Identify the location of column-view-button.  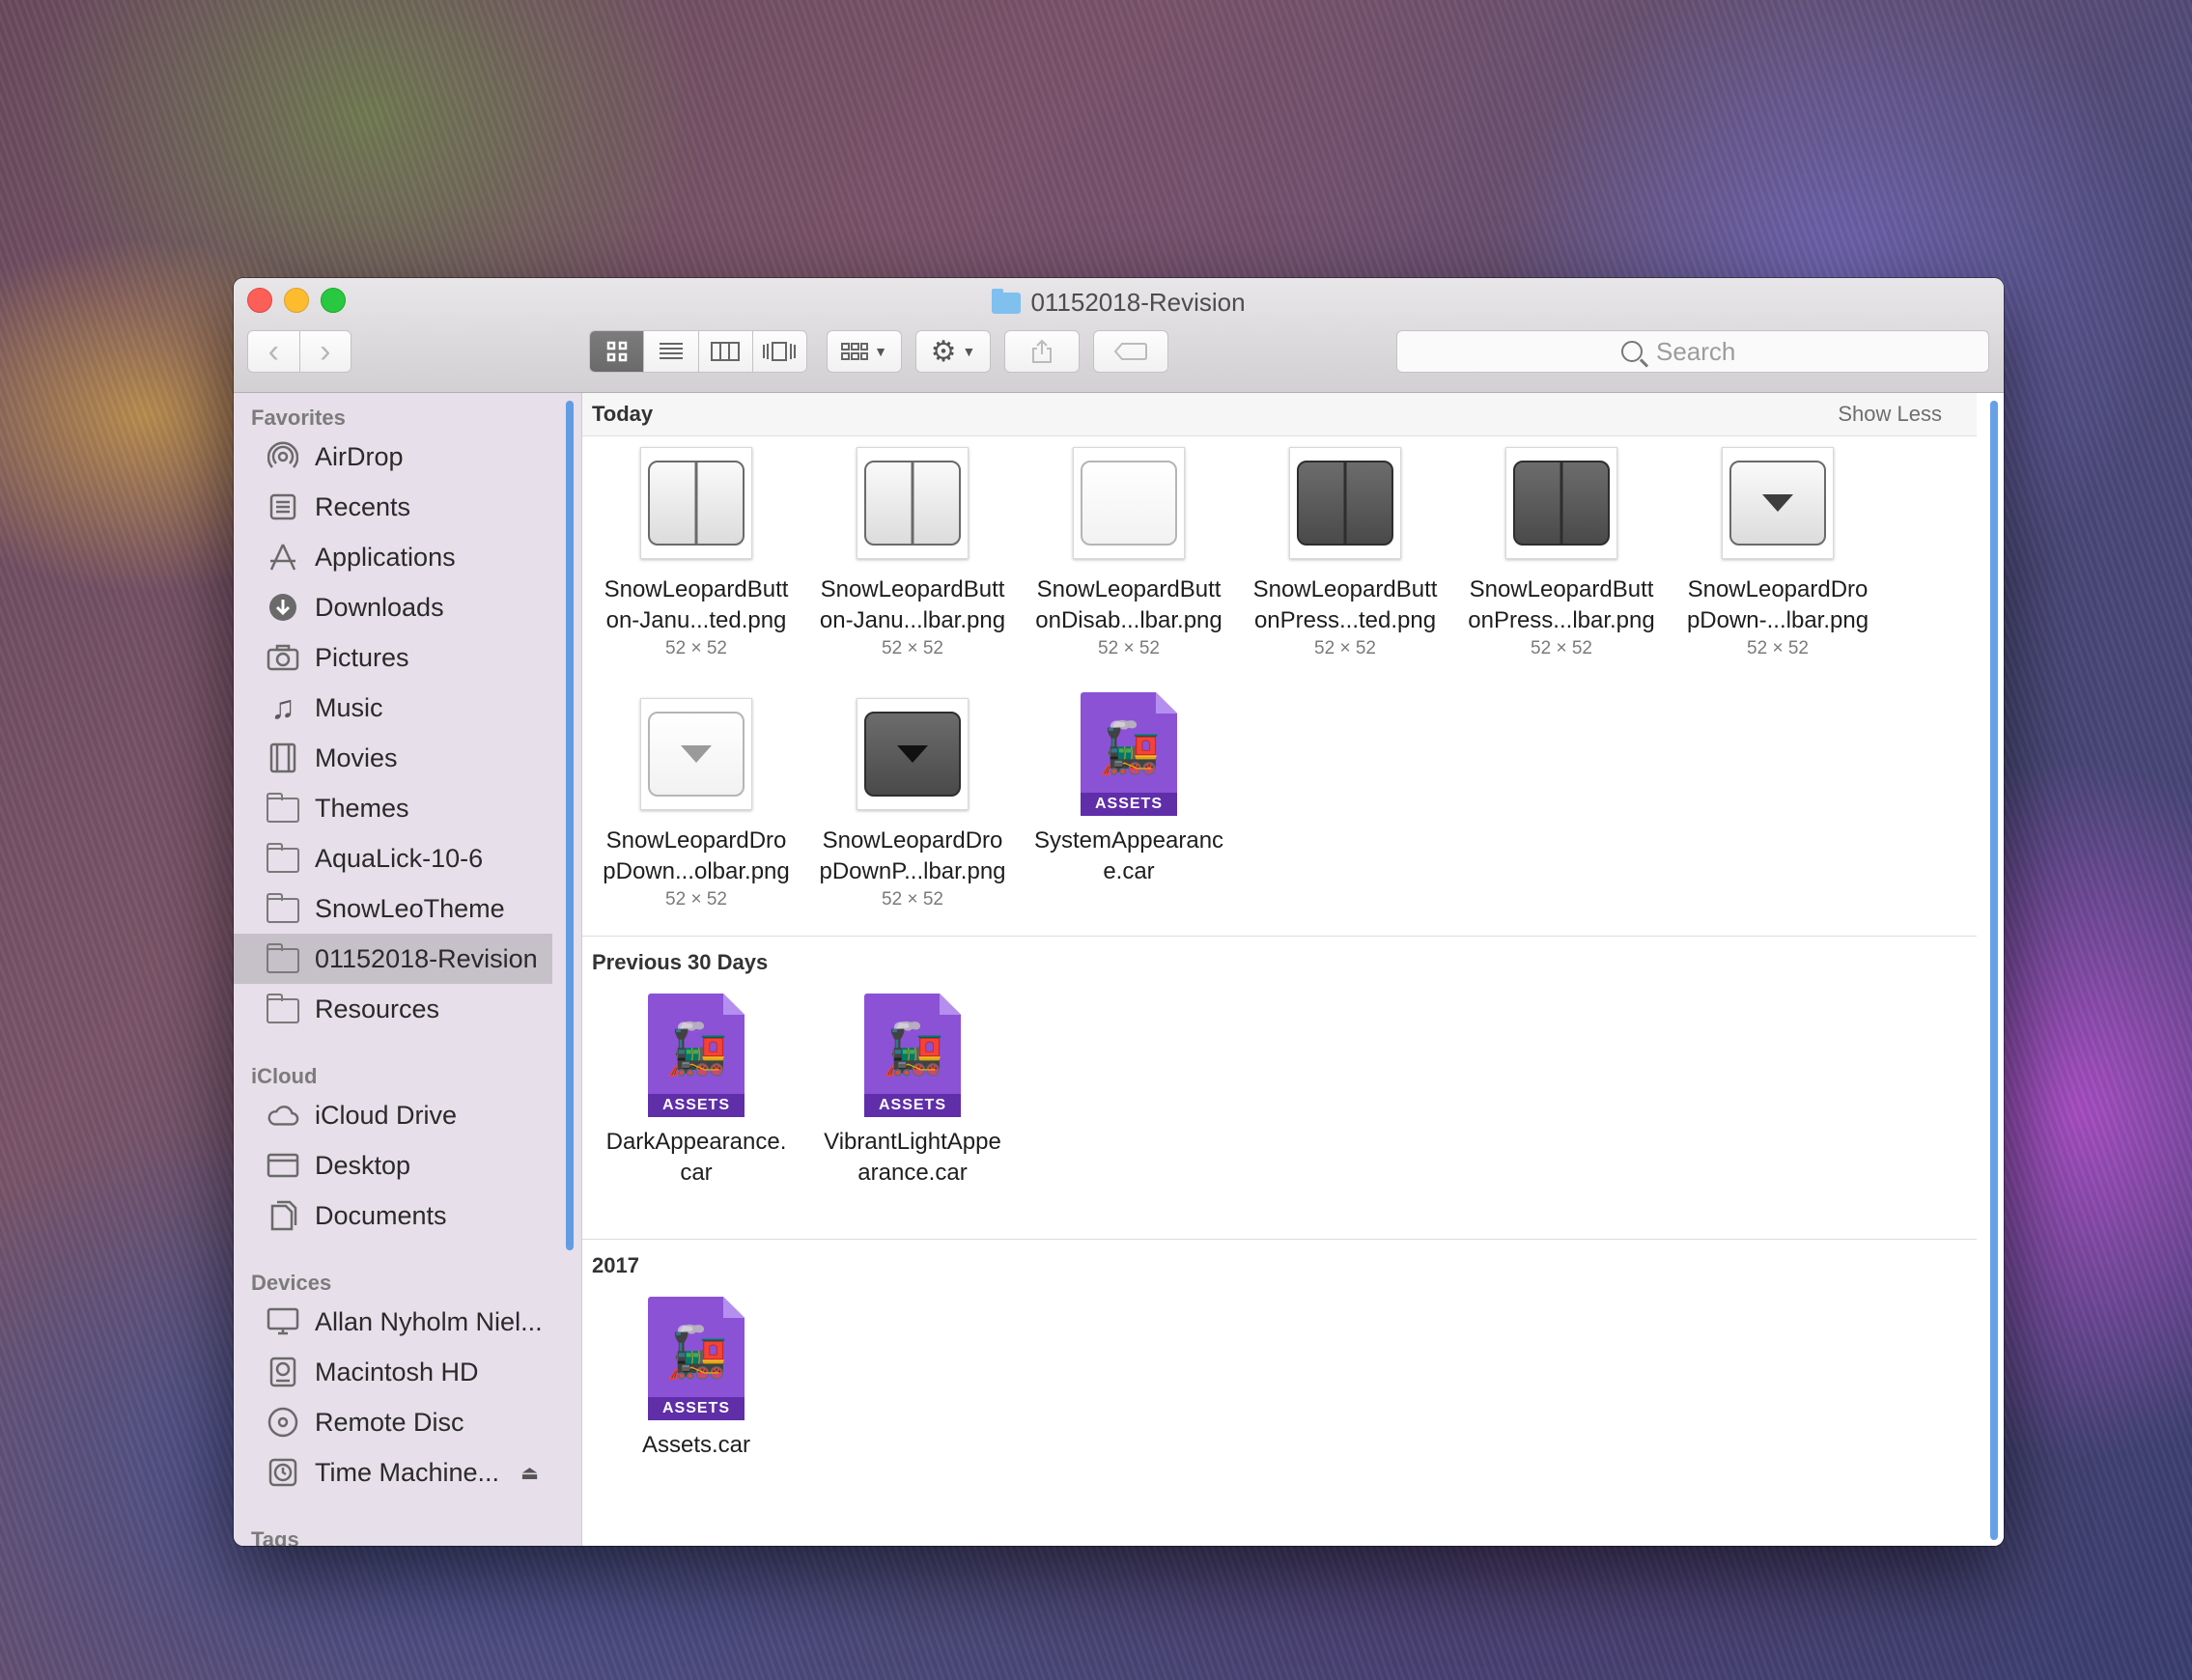
(725, 352).